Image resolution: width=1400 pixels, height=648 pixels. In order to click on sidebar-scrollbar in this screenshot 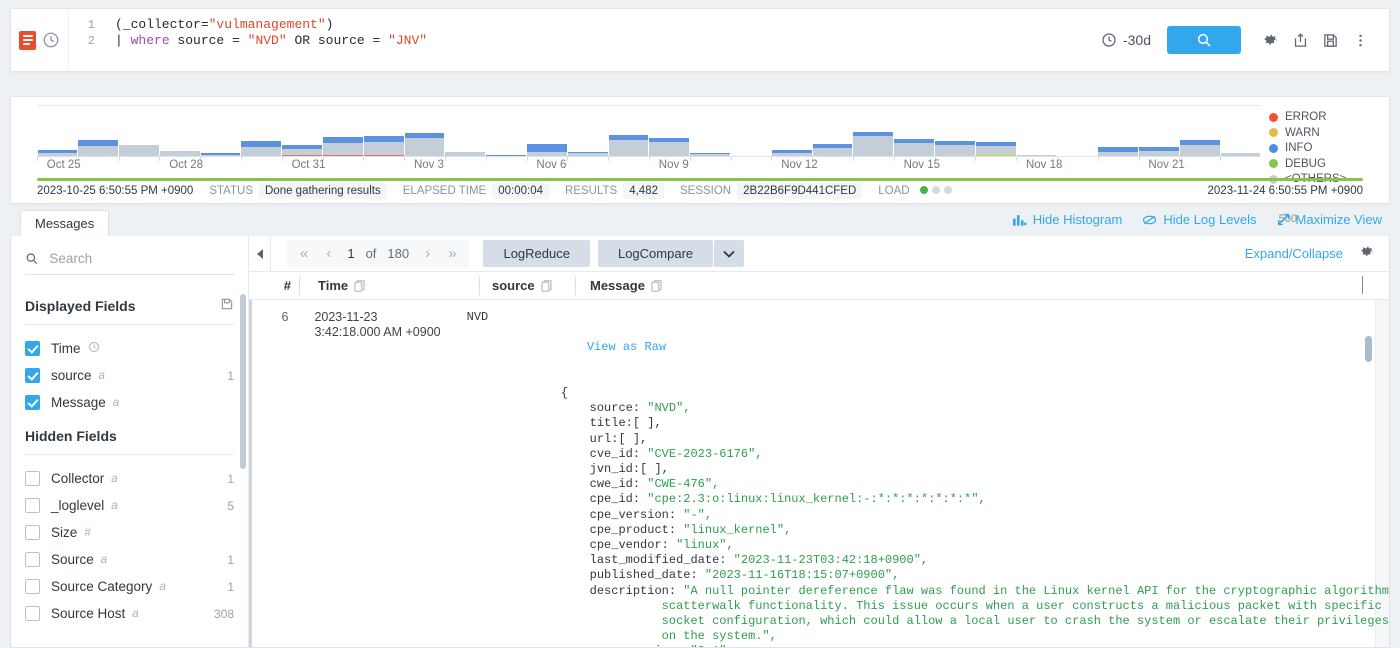, I will do `click(243, 381)`.